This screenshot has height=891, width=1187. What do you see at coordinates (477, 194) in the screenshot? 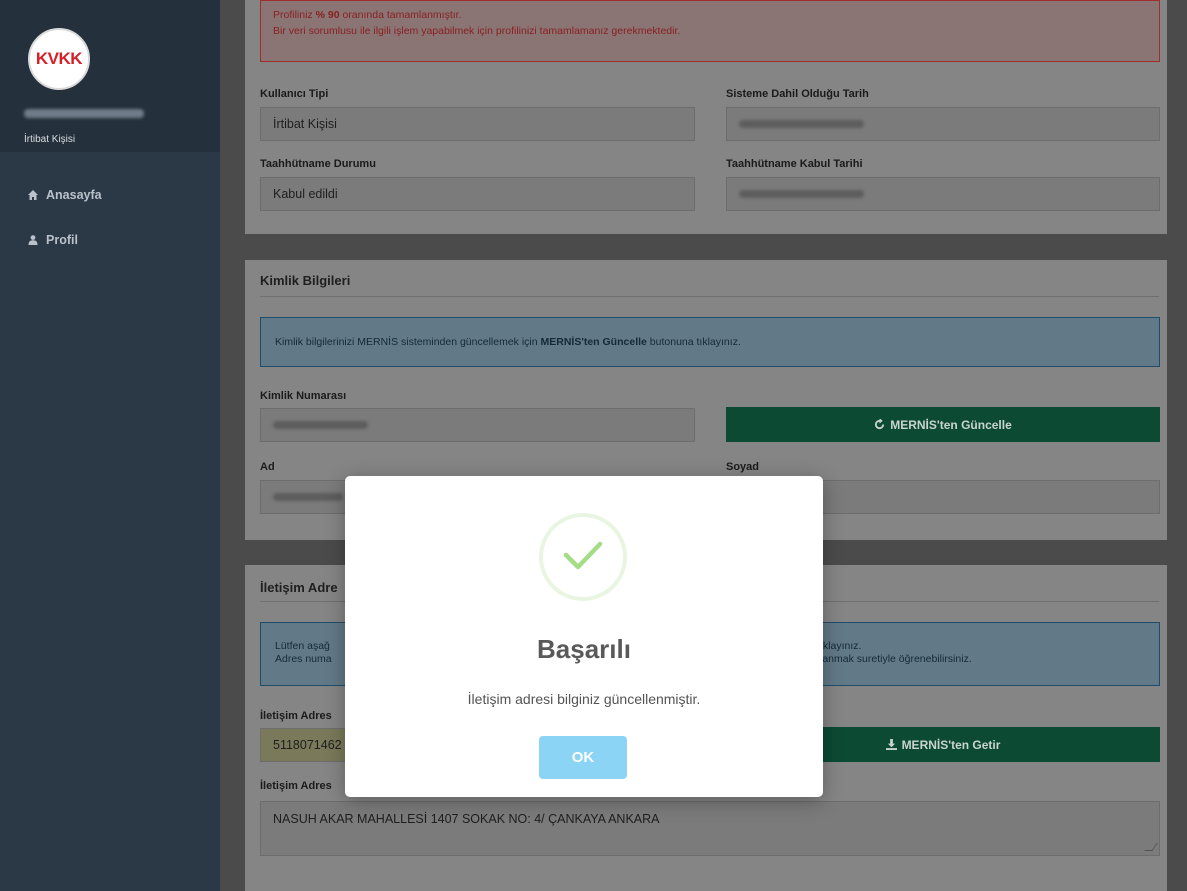
I see `commitment-status-field: Kabul edildi` at bounding box center [477, 194].